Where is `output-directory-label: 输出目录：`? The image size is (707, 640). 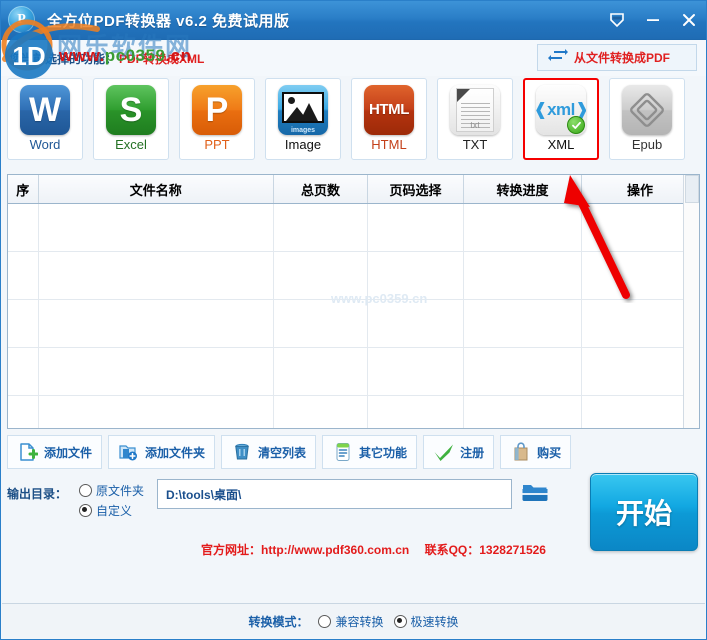
output-directory-label: 输出目录： is located at coordinates (37, 494).